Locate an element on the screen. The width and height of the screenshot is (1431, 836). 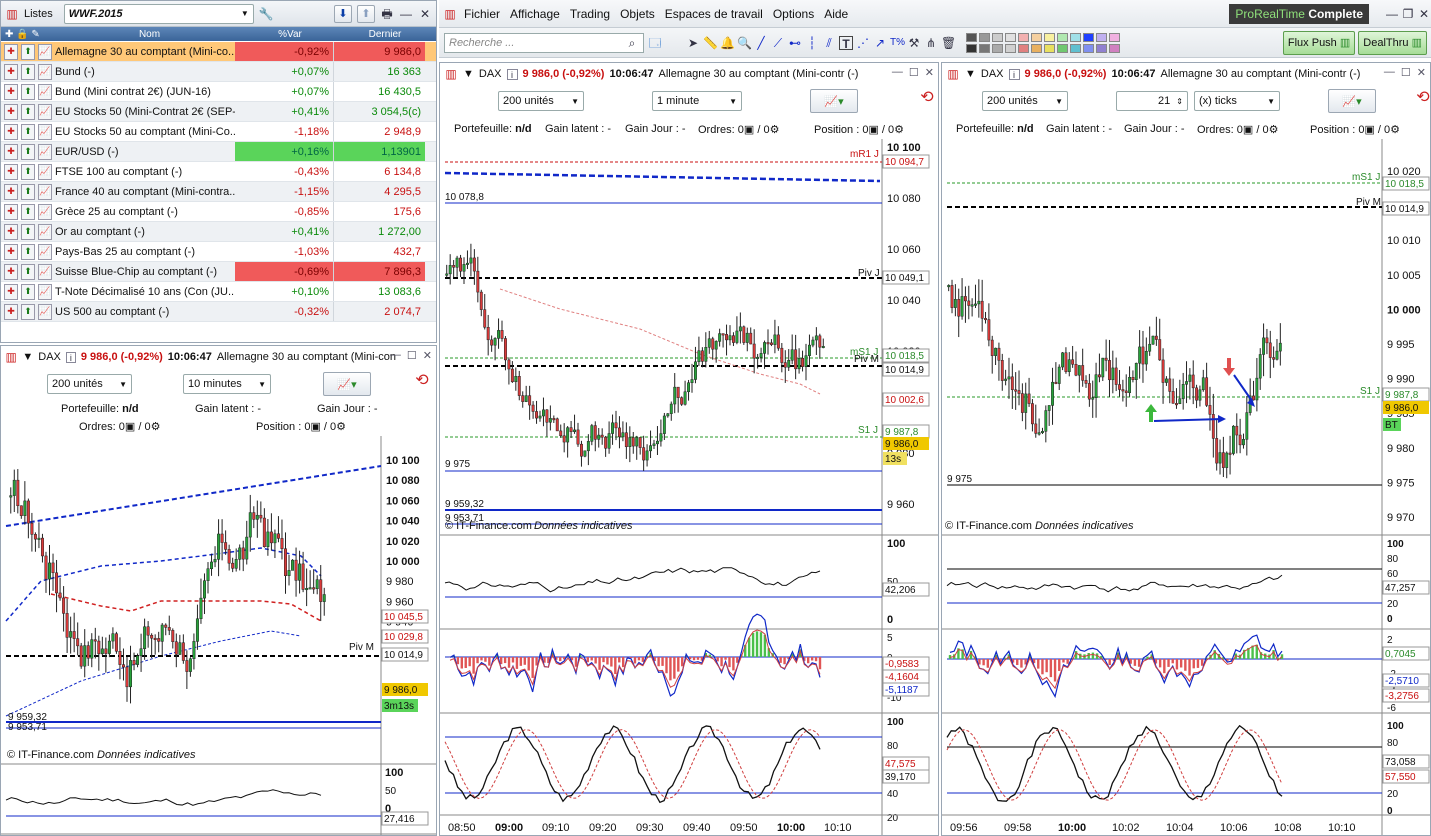
watchlist-selector: WWF.2015 ▼ is located at coordinates (158, 13).